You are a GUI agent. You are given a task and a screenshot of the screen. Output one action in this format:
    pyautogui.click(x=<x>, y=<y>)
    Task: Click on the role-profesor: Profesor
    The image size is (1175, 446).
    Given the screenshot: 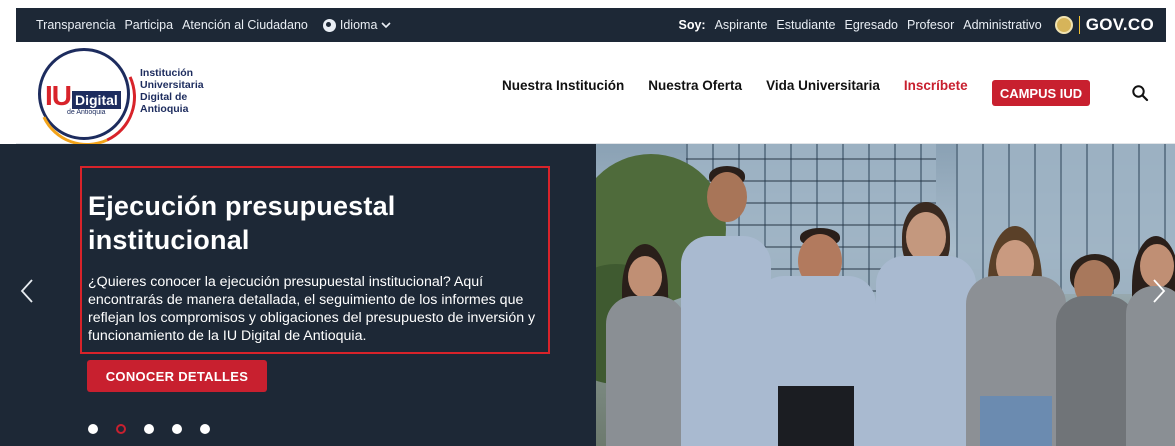 What is the action you would take?
    pyautogui.click(x=930, y=25)
    